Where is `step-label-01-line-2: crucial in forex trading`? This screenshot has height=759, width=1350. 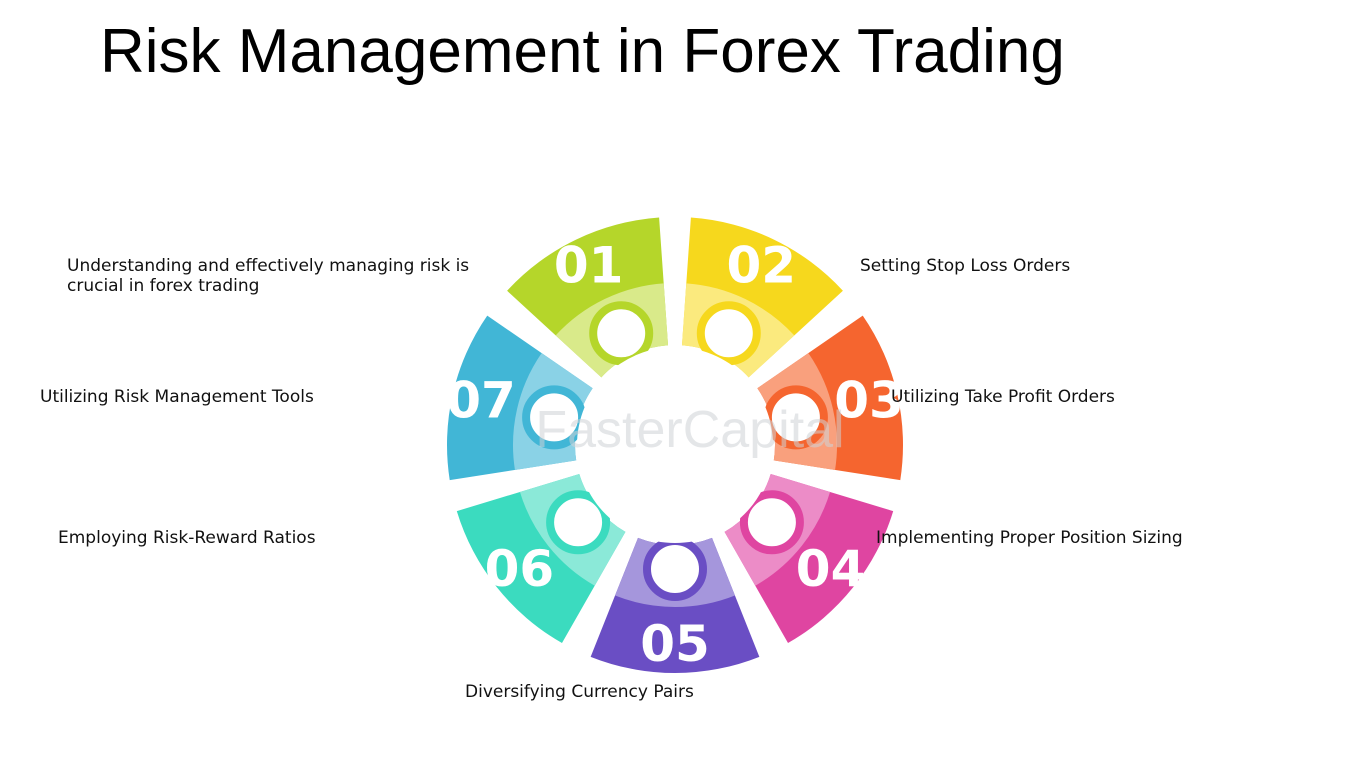 step-label-01-line-2: crucial in forex trading is located at coordinates (163, 286).